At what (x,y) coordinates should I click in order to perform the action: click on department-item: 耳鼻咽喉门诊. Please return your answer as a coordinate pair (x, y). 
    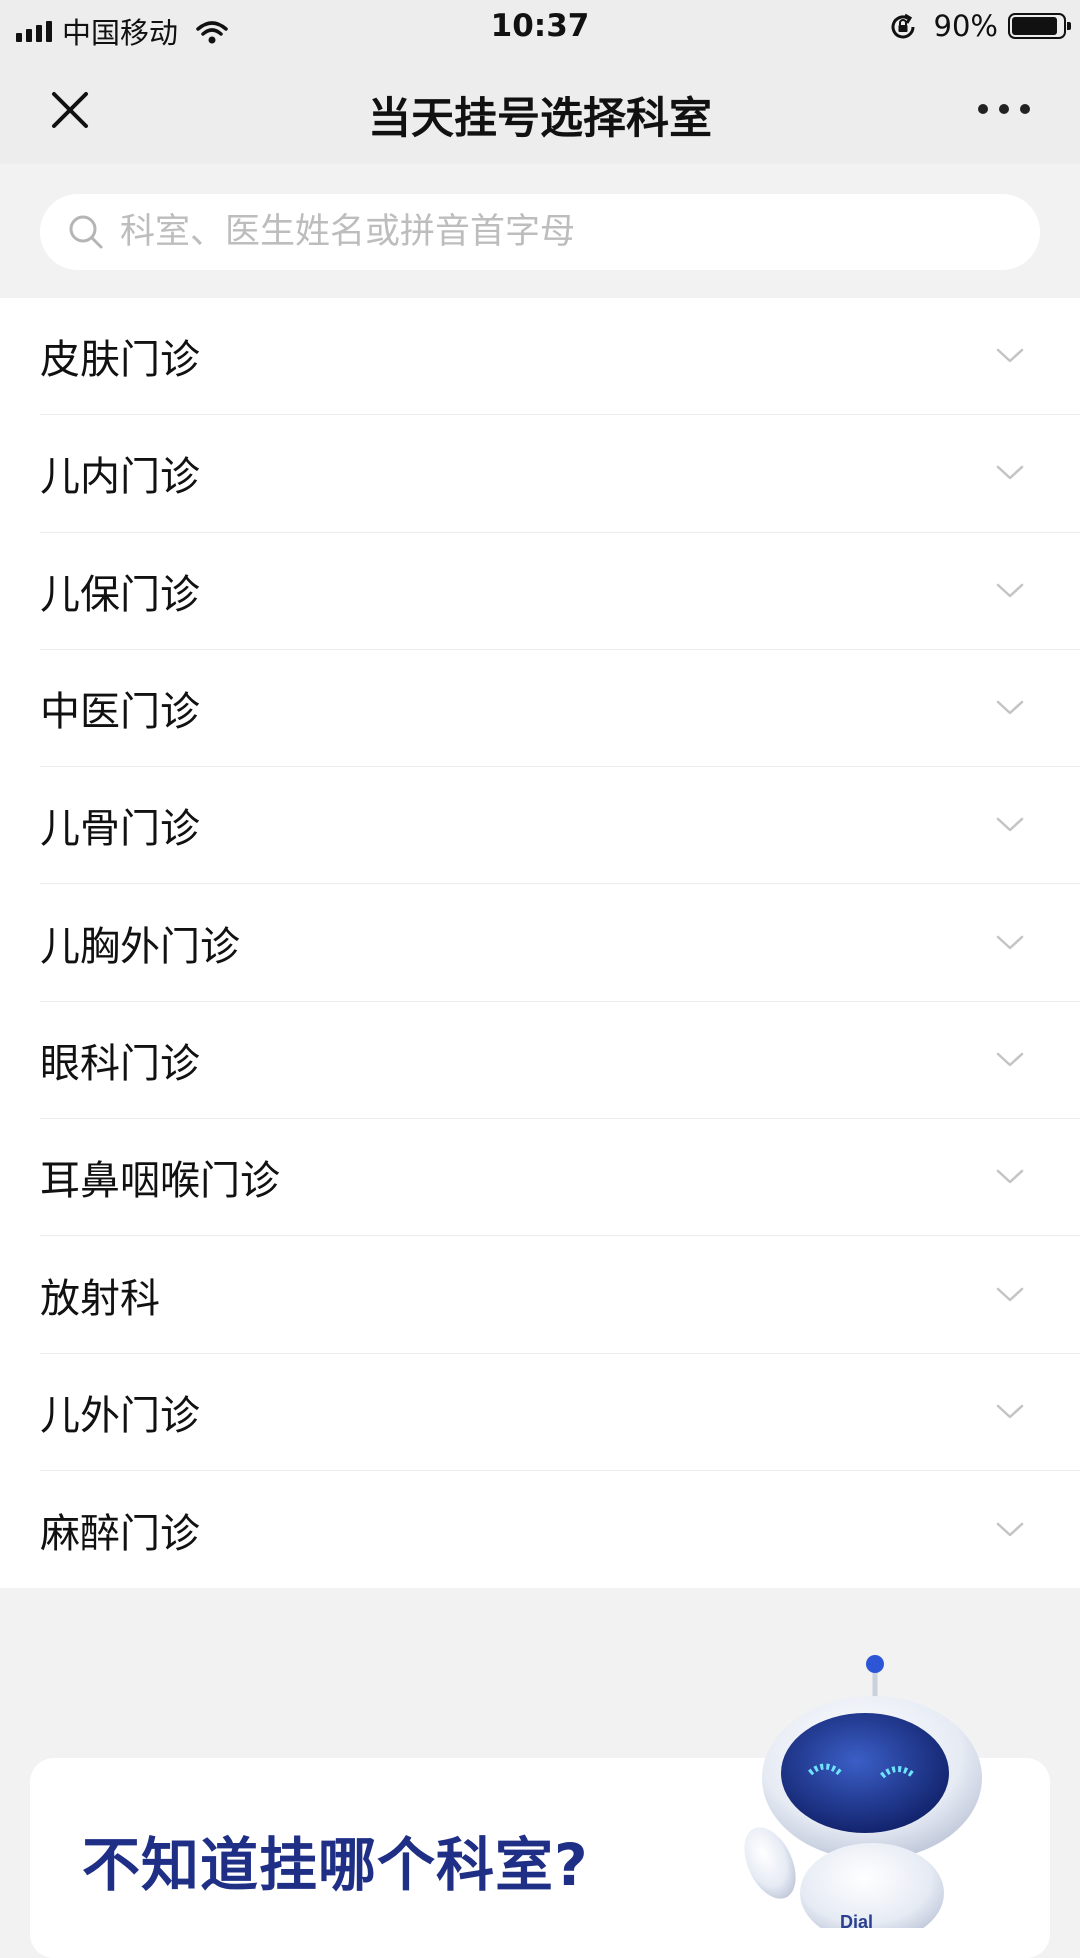
    Looking at the image, I should click on (560, 1178).